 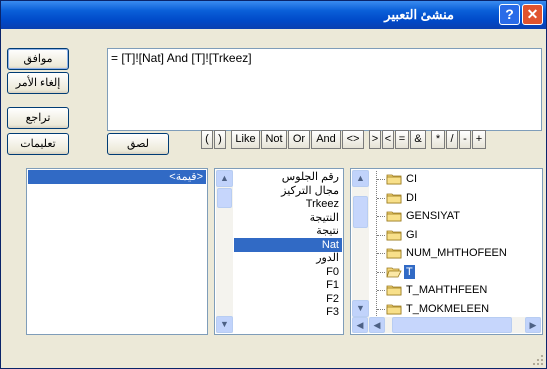 I want to click on operator-button: /, so click(x=452, y=139).